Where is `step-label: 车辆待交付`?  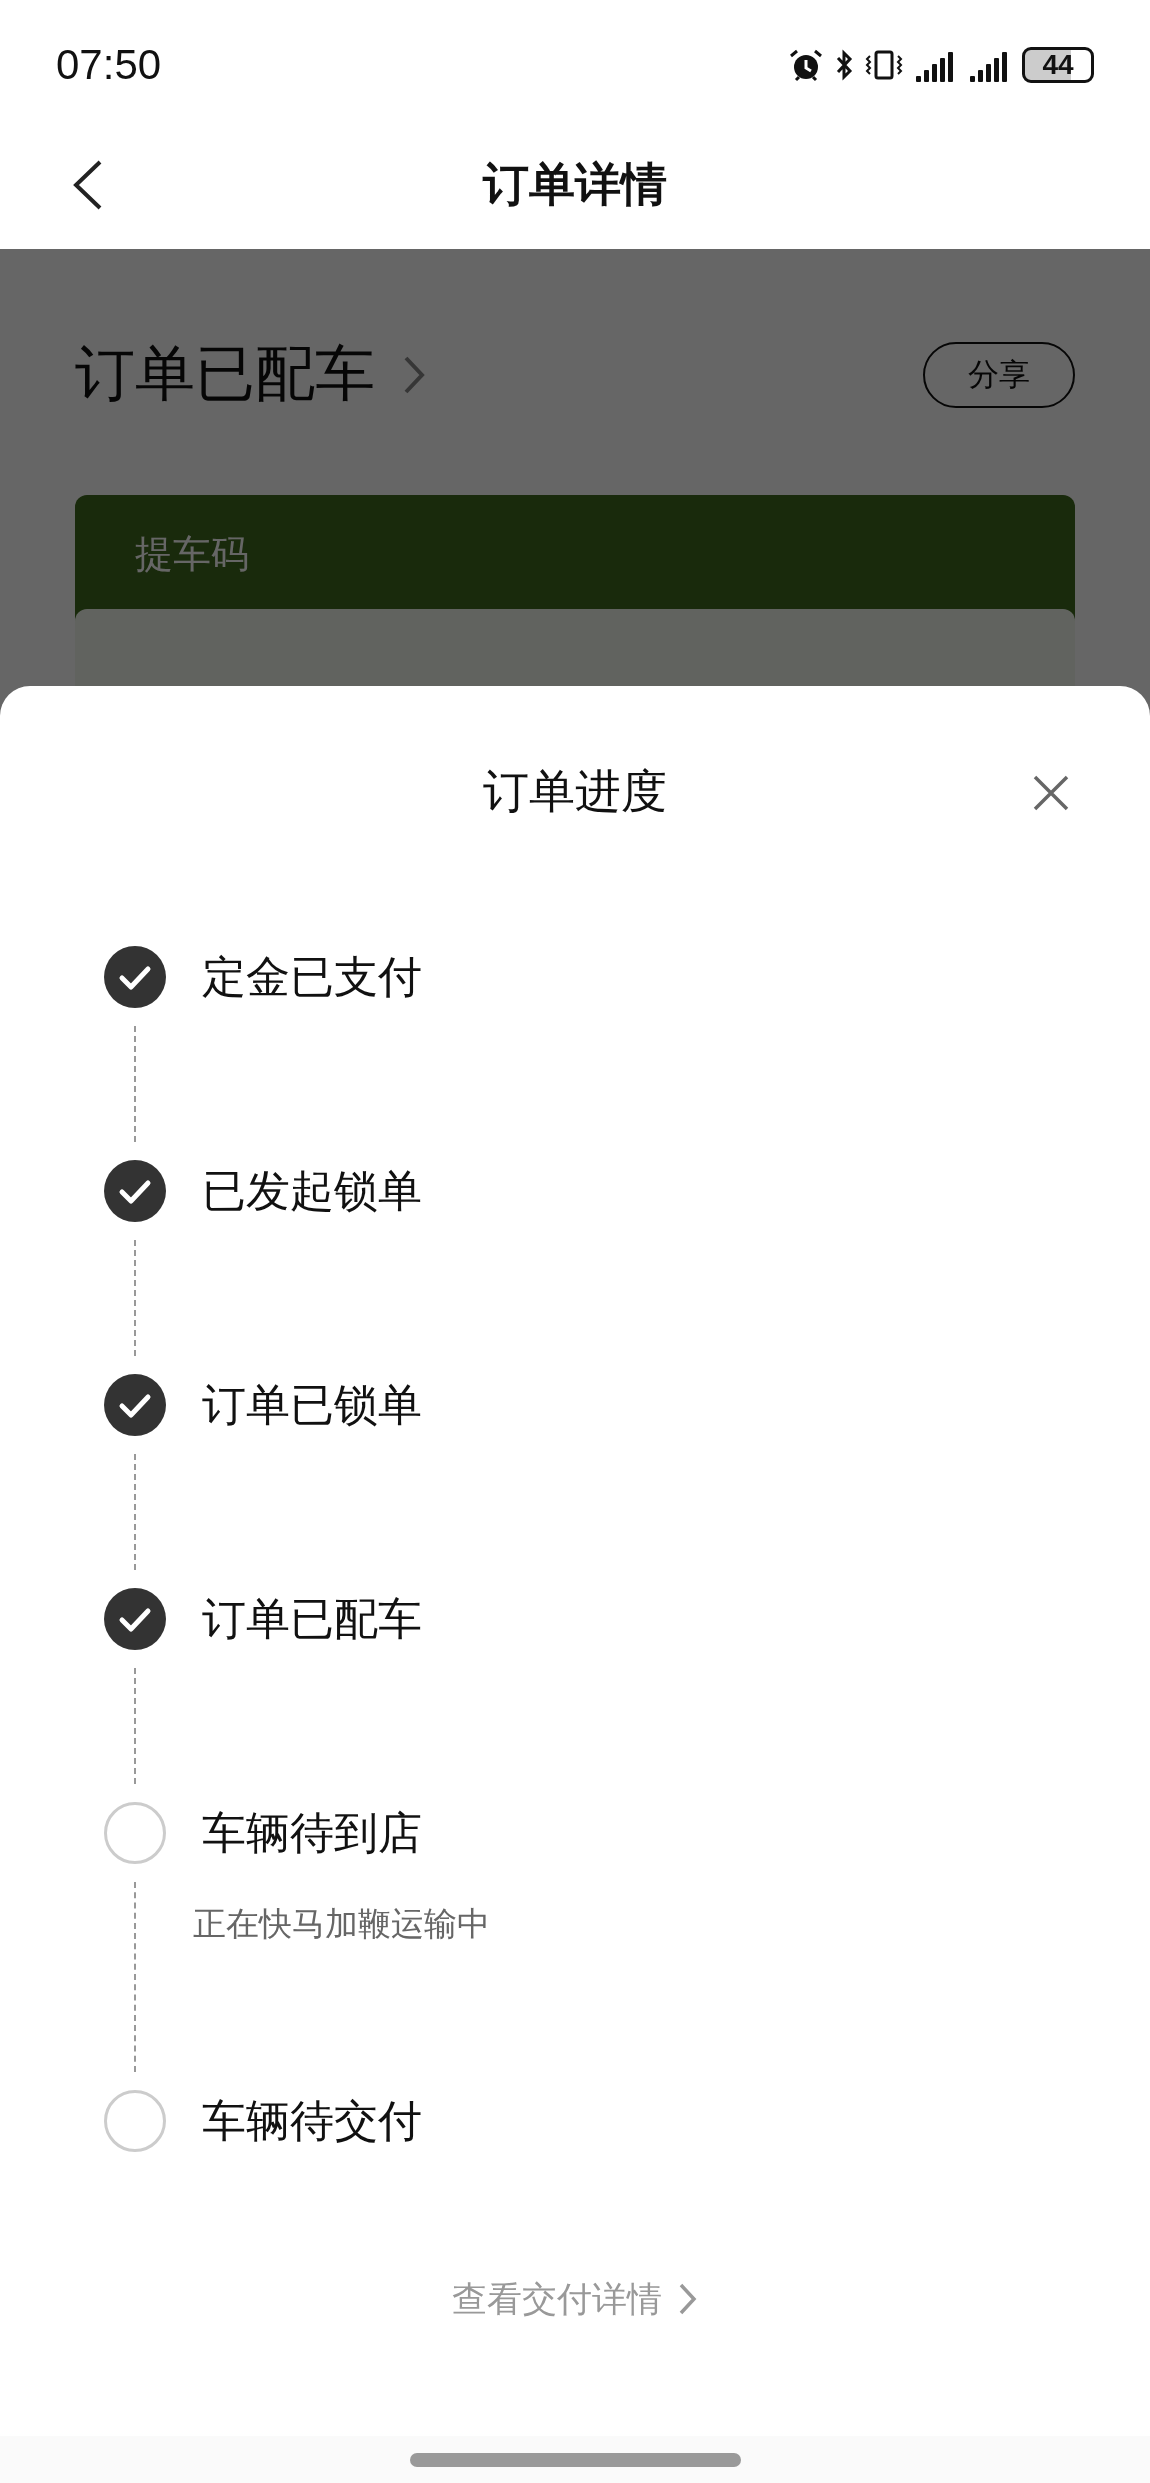 step-label: 车辆待交付 is located at coordinates (312, 2121).